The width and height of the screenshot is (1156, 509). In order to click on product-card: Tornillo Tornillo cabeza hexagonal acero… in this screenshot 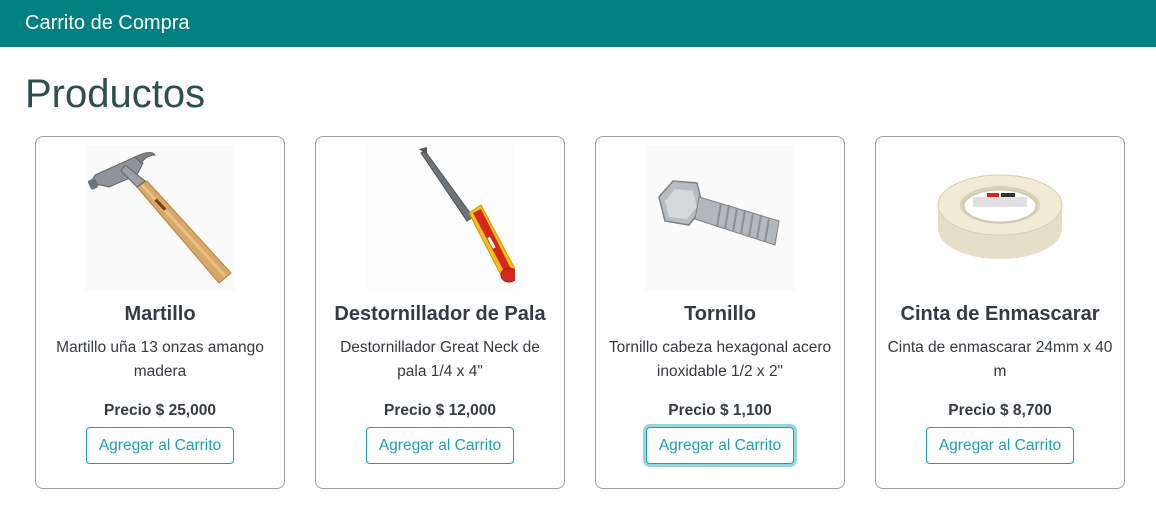, I will do `click(720, 312)`.